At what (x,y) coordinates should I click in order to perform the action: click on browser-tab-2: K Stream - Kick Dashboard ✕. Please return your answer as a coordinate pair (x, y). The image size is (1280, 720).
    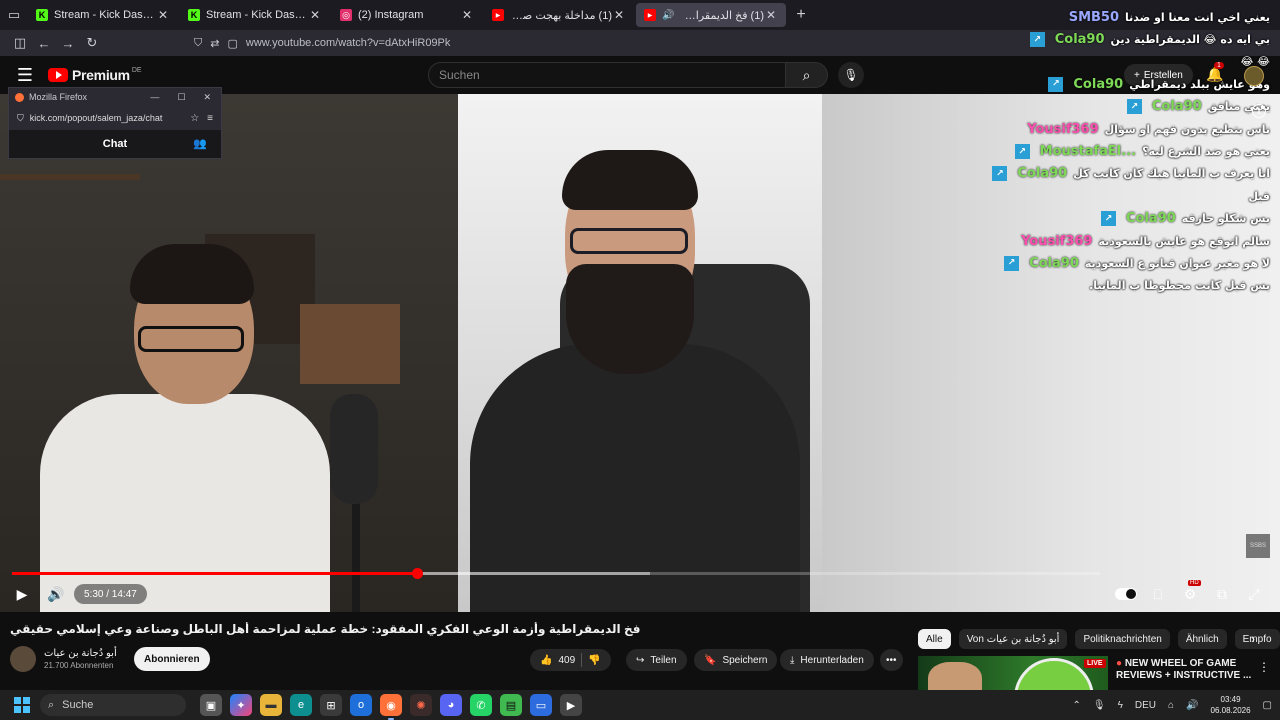
    Looking at the image, I should click on (255, 15).